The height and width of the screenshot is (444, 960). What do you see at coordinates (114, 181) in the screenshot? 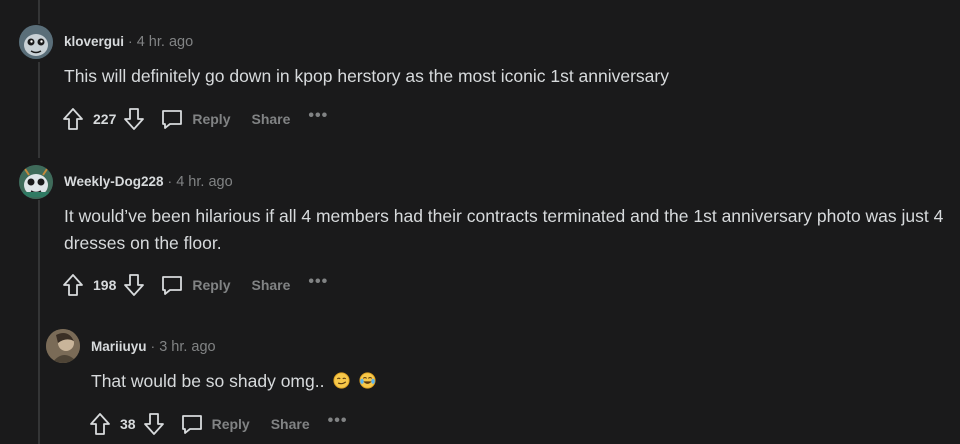
I see `author-name: Weekly-Dog228` at bounding box center [114, 181].